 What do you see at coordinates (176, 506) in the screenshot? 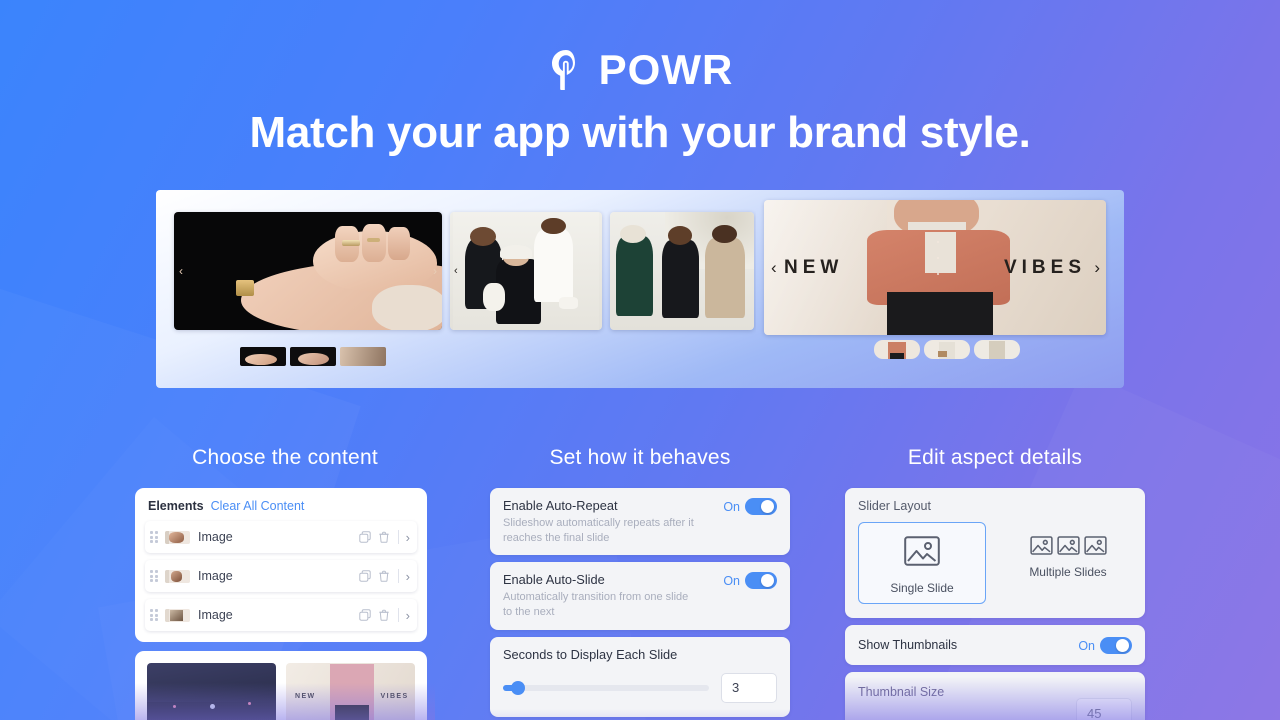
I see `elements-title: Elements` at bounding box center [176, 506].